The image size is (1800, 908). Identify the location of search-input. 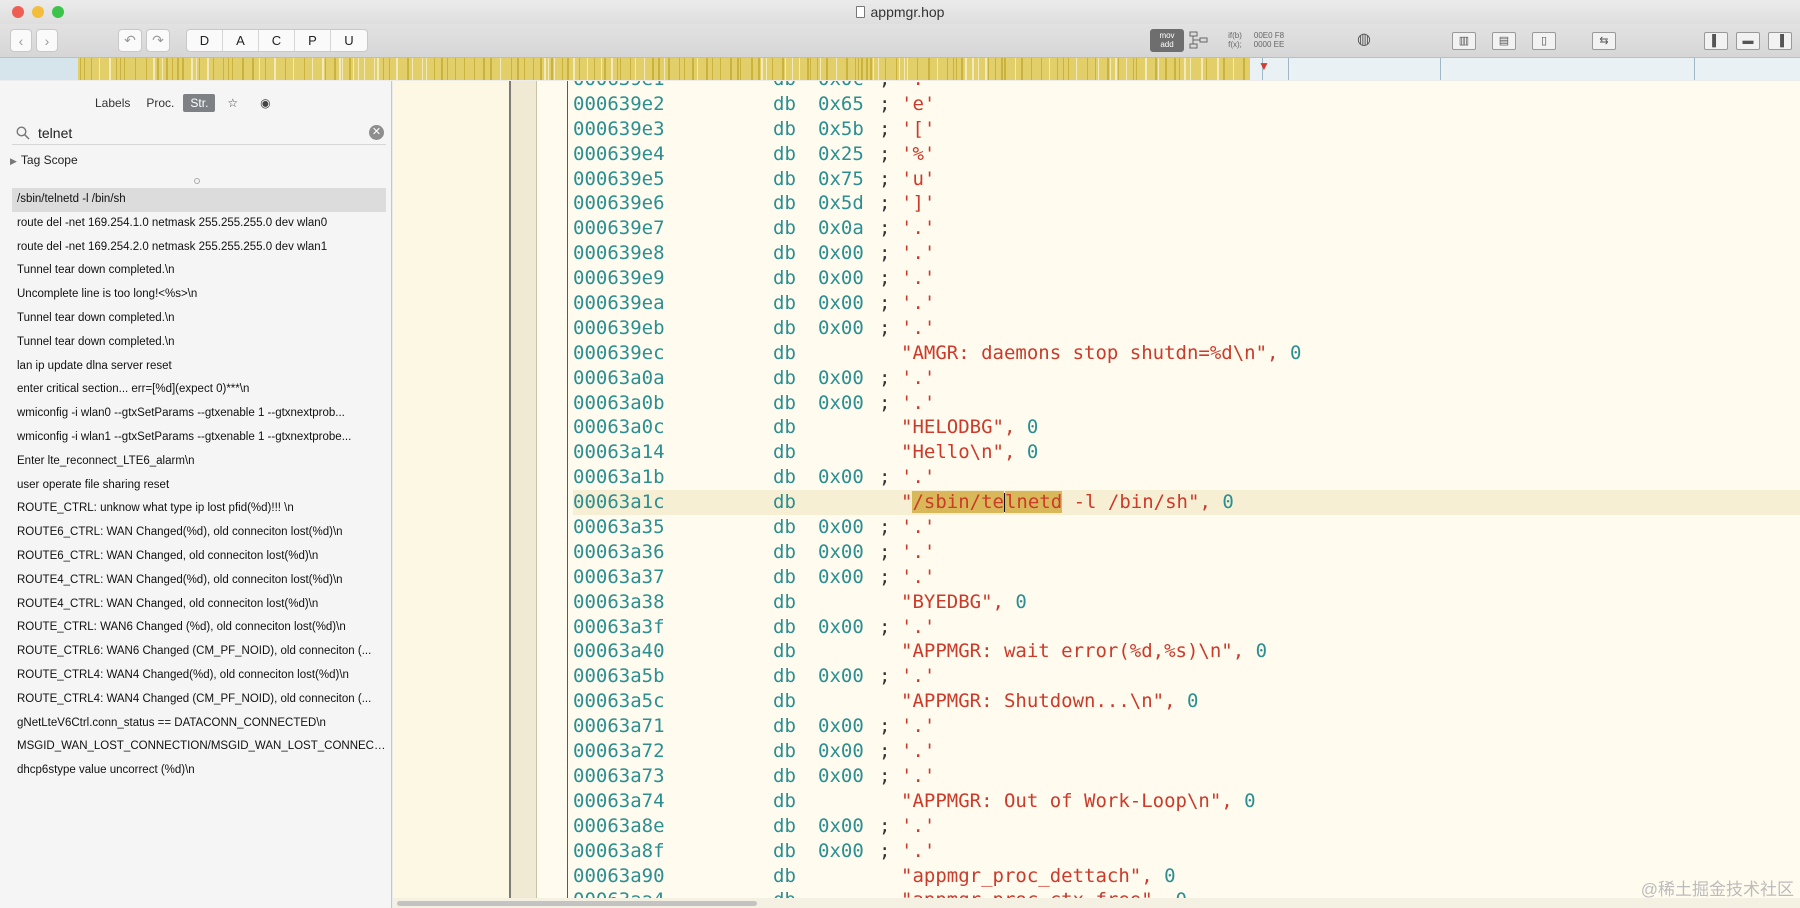
(198, 132).